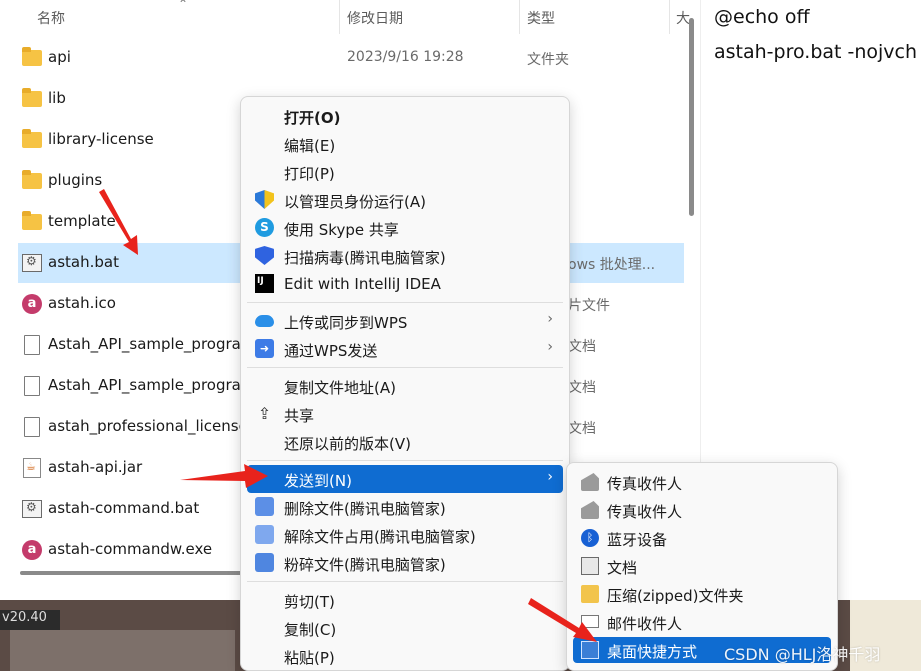  I want to click on menu-item-label: 发送到(N), so click(318, 481).